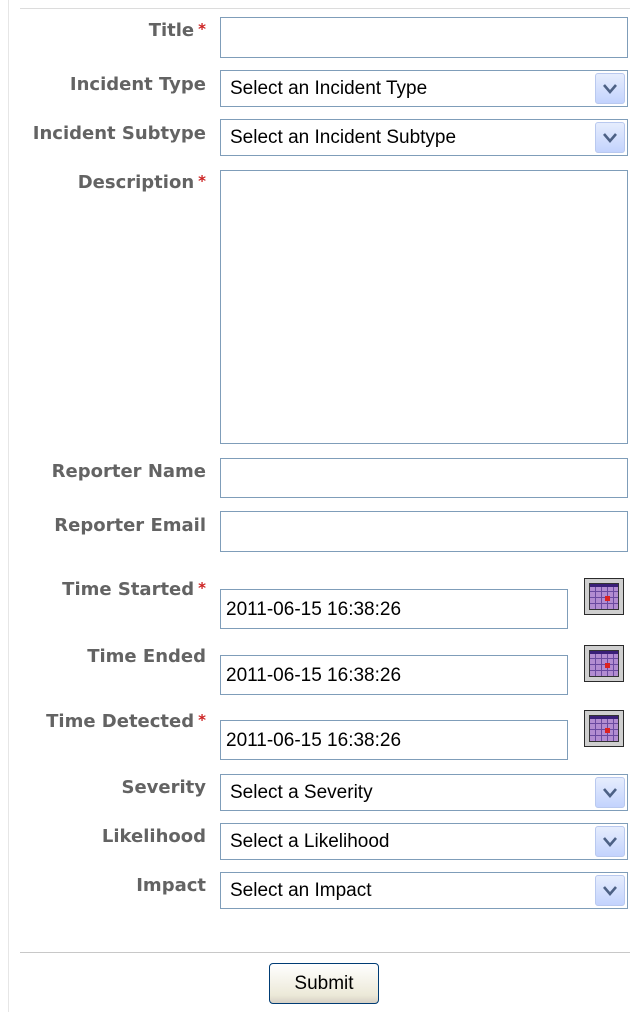  I want to click on form-top-border, so click(325, 8).